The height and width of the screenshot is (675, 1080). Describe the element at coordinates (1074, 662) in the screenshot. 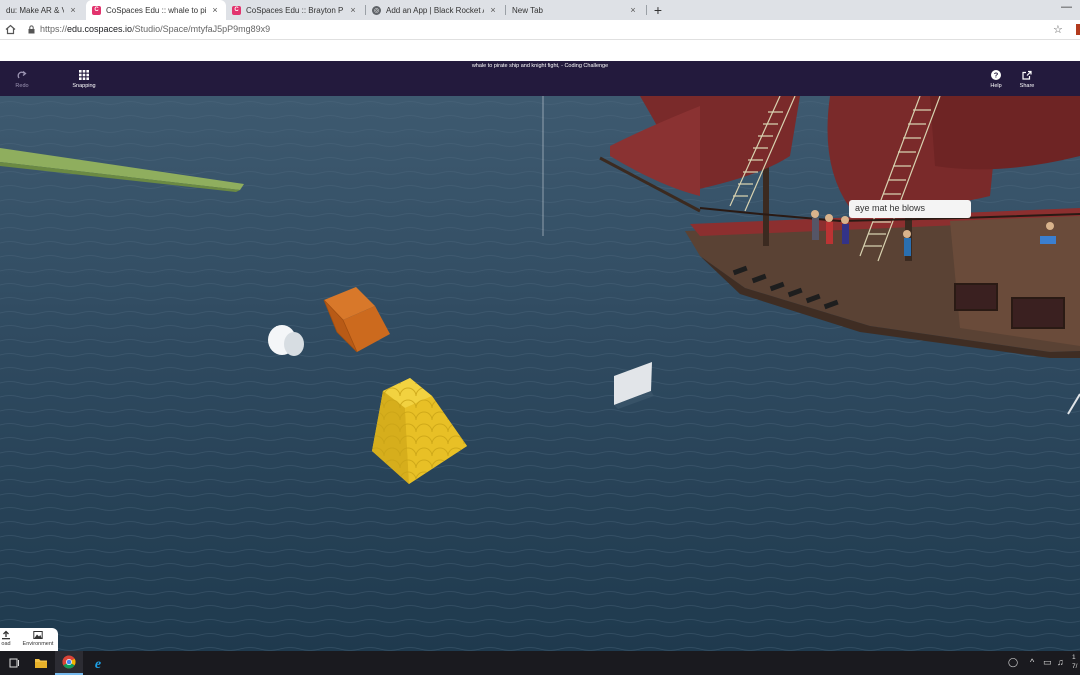

I see `clock: 1 7/` at that location.